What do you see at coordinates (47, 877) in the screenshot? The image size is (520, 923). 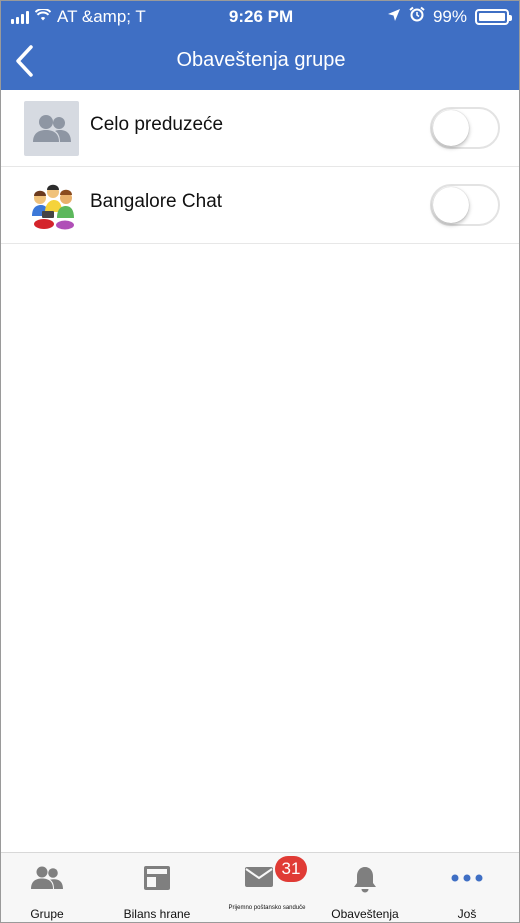 I see `groups-icon` at bounding box center [47, 877].